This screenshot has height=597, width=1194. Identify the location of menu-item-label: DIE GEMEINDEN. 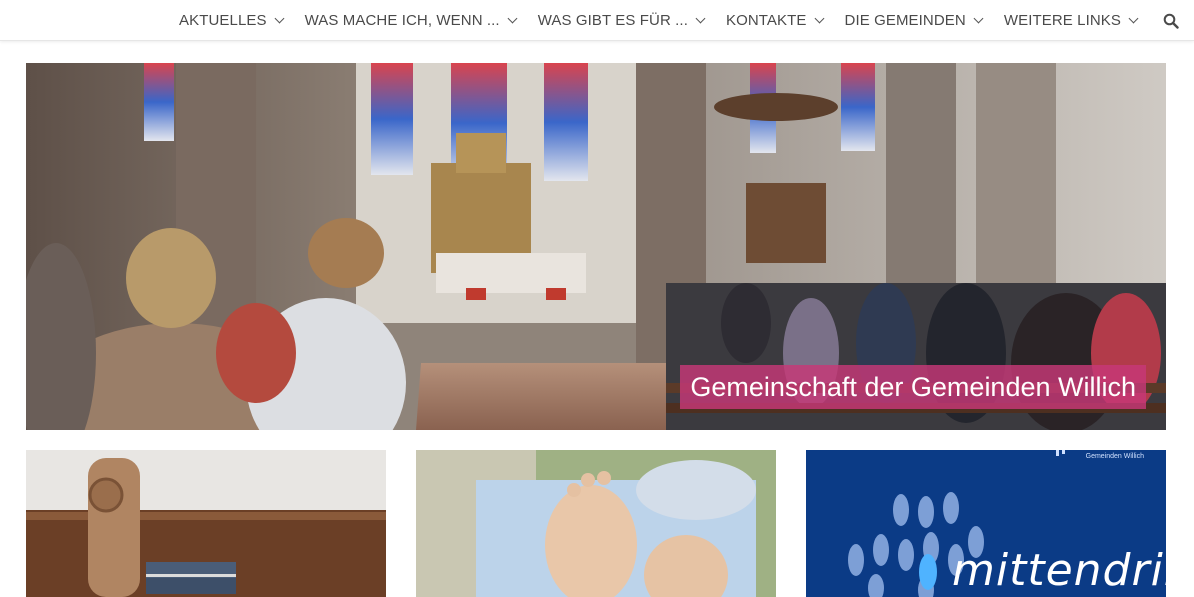
(905, 20).